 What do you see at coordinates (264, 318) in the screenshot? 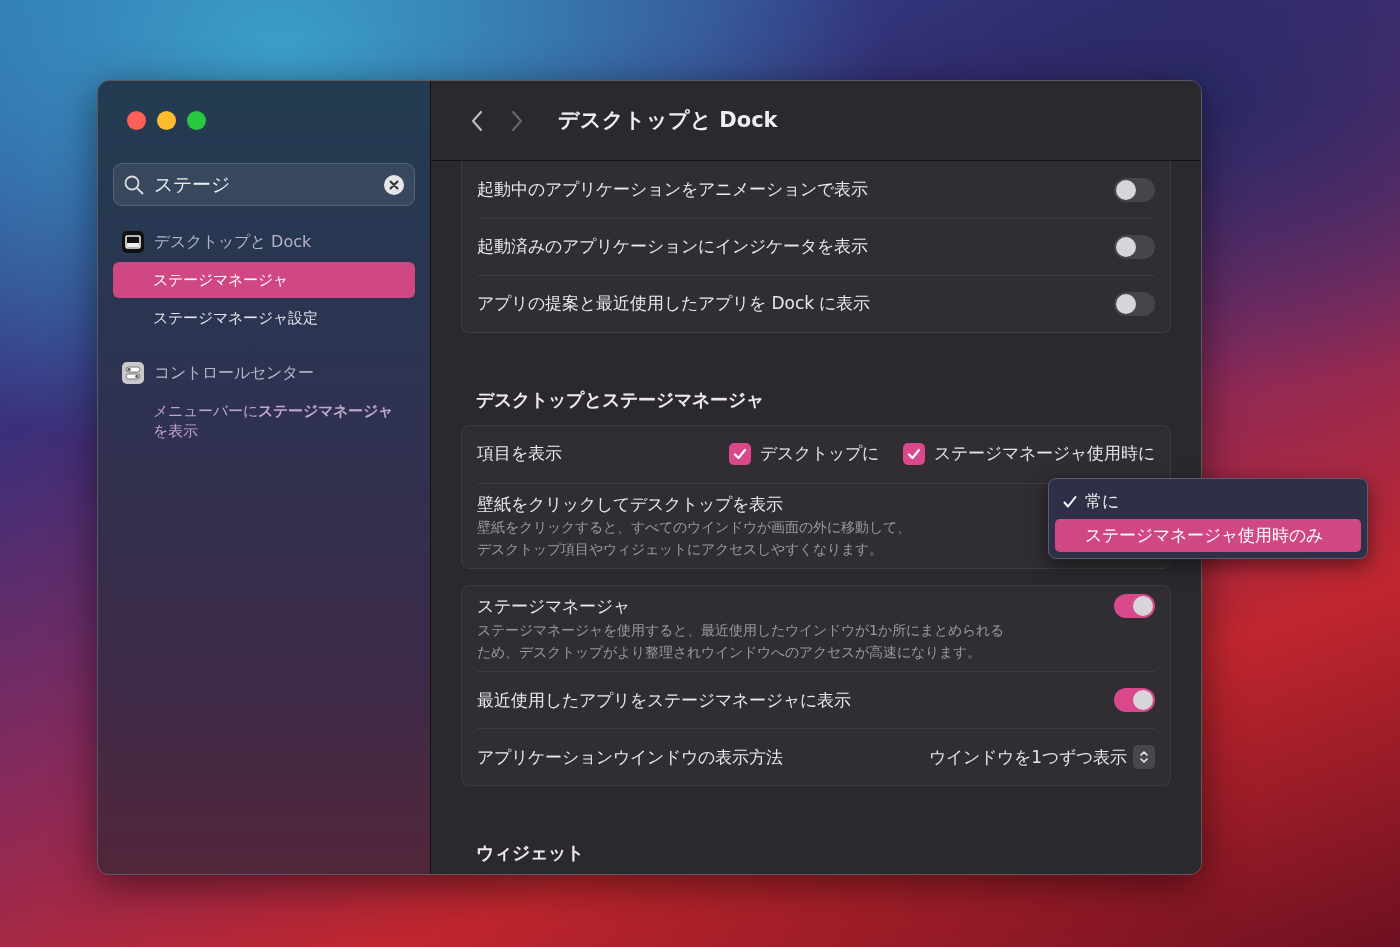
I see `sidebar-item: ステージマネージャ設定` at bounding box center [264, 318].